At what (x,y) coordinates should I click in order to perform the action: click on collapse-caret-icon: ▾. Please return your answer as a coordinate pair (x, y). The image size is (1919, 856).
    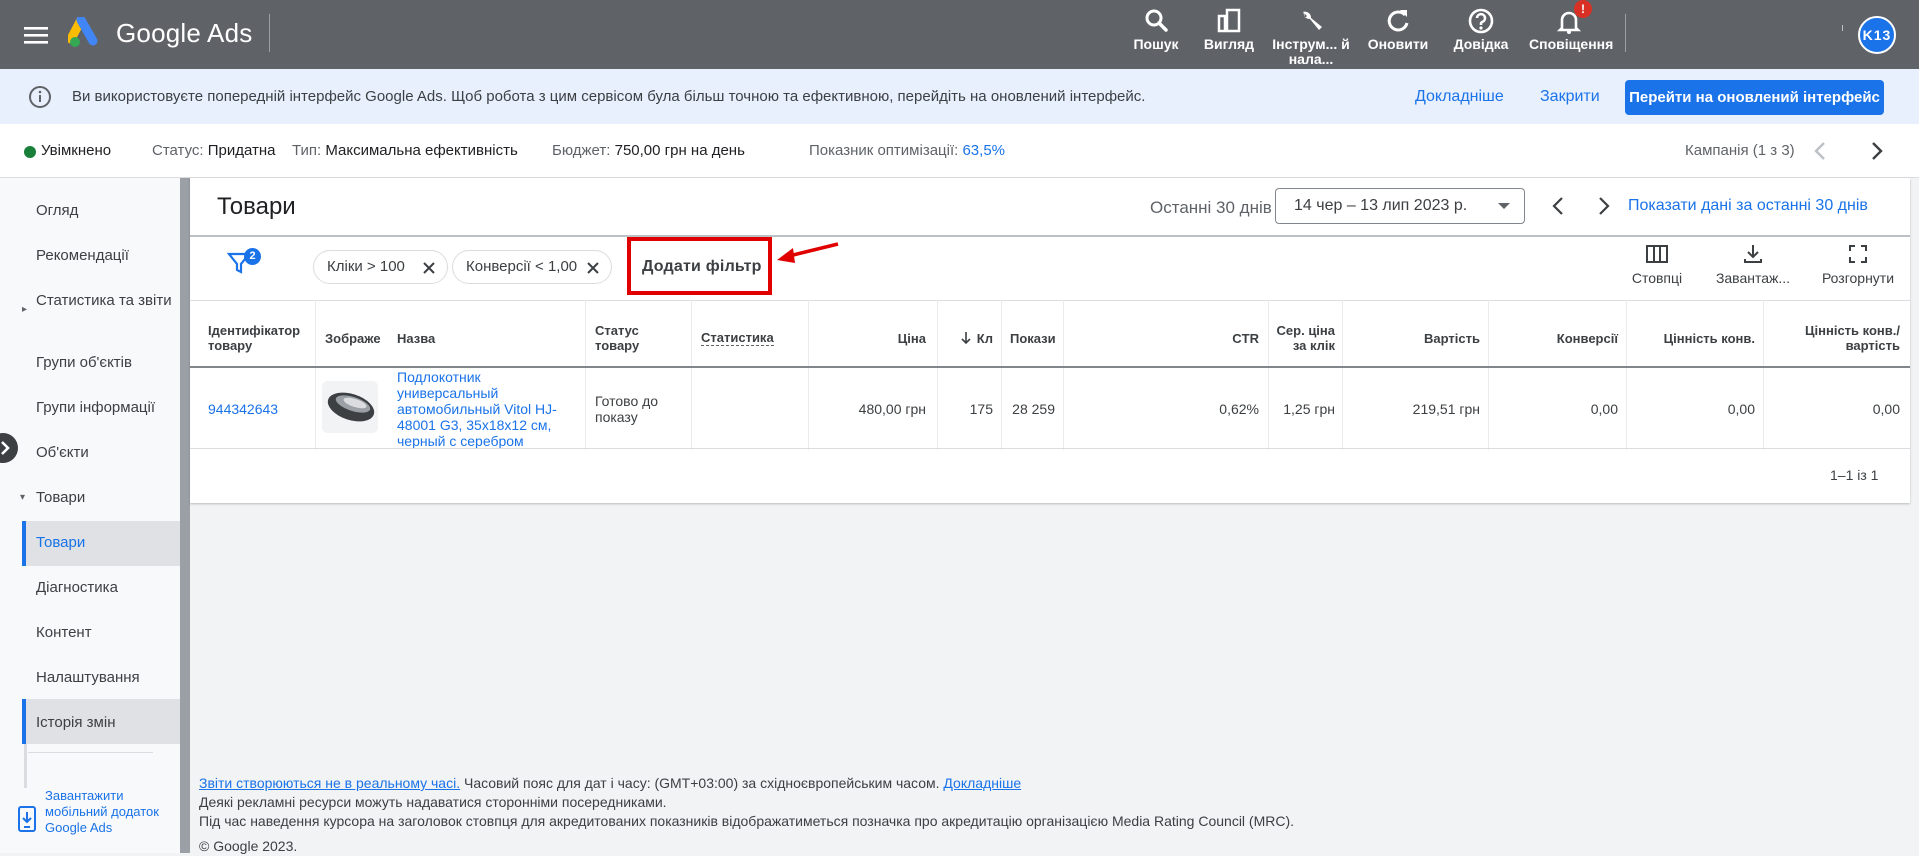
    Looking at the image, I should click on (22, 497).